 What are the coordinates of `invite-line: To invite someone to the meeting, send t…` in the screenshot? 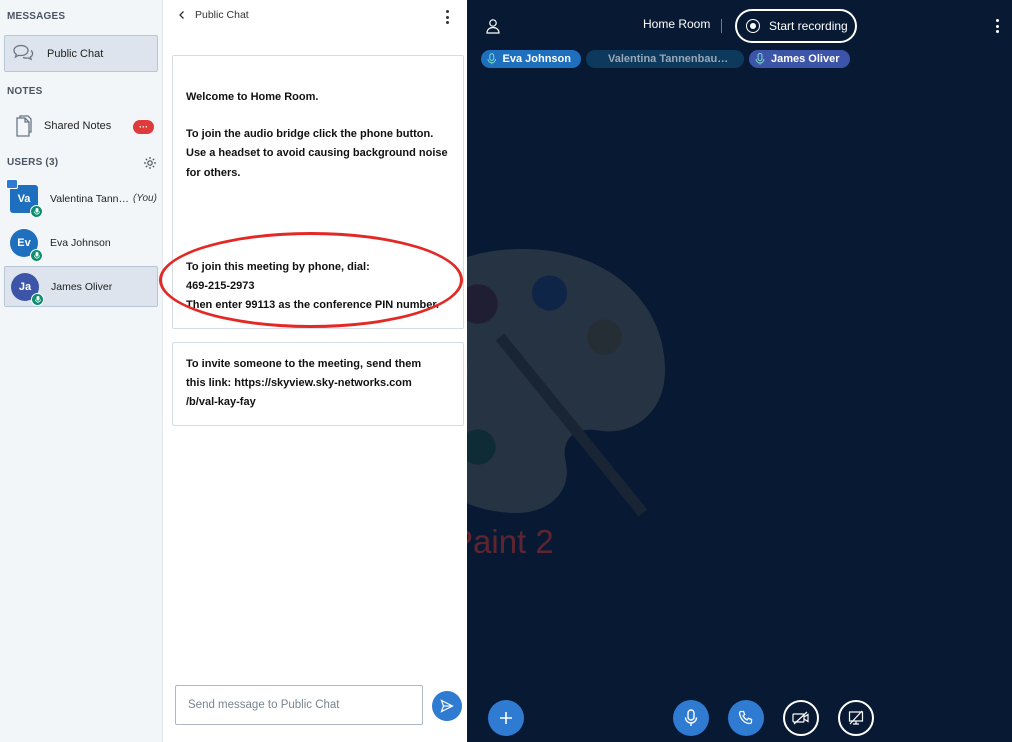 It's located at (304, 364).